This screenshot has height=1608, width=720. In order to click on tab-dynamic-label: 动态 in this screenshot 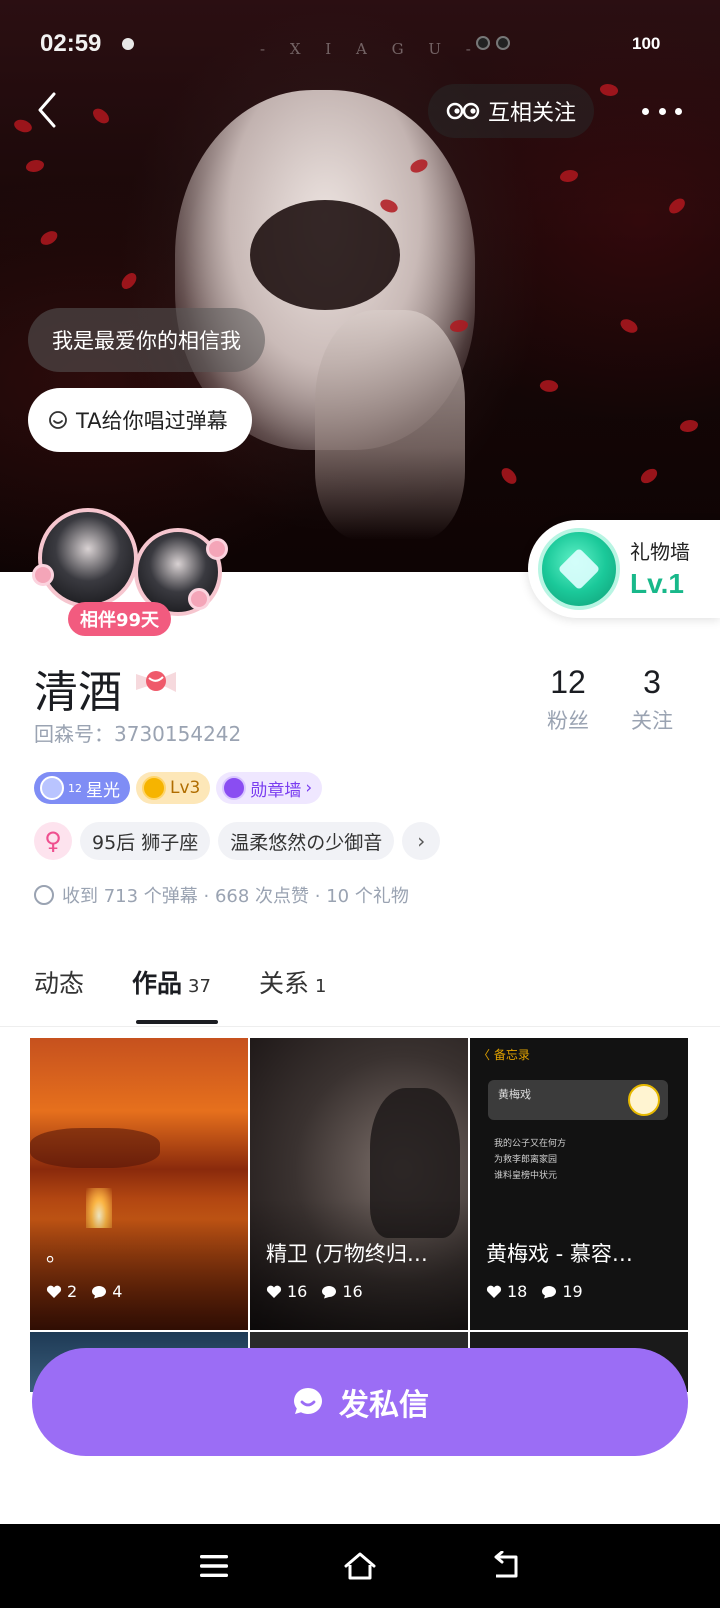, I will do `click(59, 983)`.